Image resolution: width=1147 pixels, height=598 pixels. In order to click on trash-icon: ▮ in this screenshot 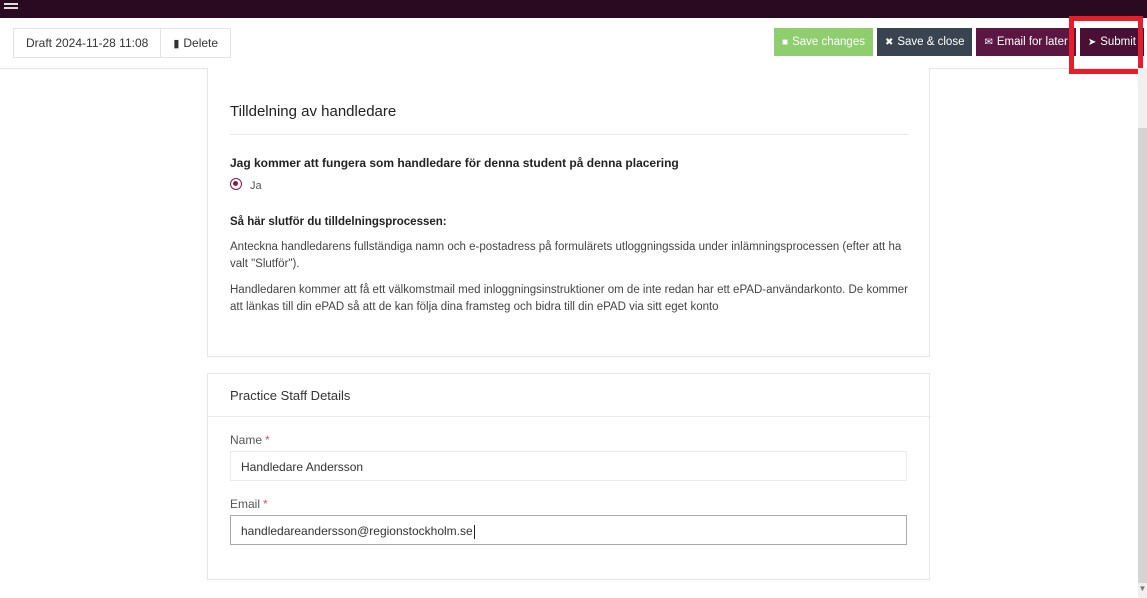, I will do `click(176, 44)`.